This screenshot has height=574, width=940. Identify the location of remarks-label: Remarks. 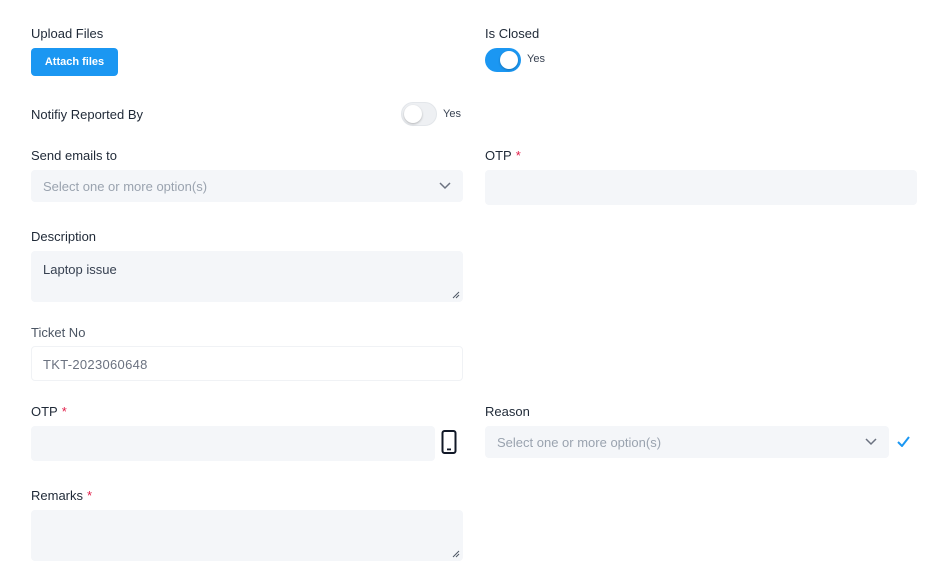
(57, 495).